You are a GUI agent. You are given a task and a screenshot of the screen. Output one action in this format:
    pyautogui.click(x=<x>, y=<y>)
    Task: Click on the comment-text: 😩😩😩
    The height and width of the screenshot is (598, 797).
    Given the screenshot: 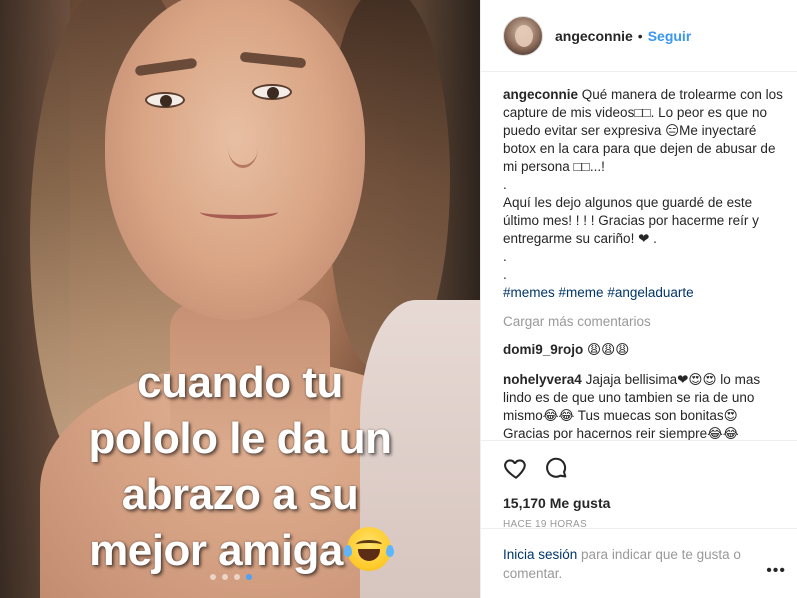 What is the action you would take?
    pyautogui.click(x=608, y=349)
    